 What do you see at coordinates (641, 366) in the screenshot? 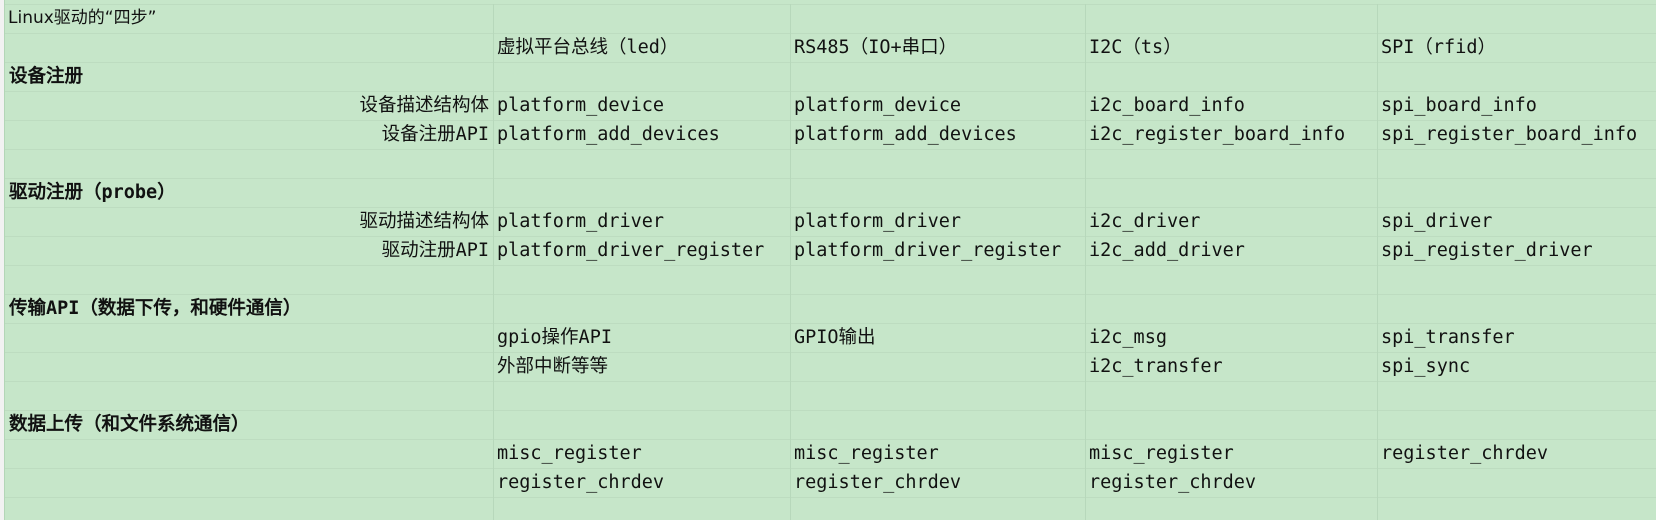
I see `value-cell: 外部中断等等` at bounding box center [641, 366].